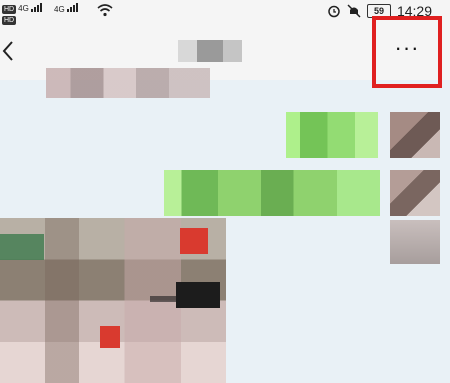  What do you see at coordinates (105, 10) in the screenshot?
I see `wifi-icon` at bounding box center [105, 10].